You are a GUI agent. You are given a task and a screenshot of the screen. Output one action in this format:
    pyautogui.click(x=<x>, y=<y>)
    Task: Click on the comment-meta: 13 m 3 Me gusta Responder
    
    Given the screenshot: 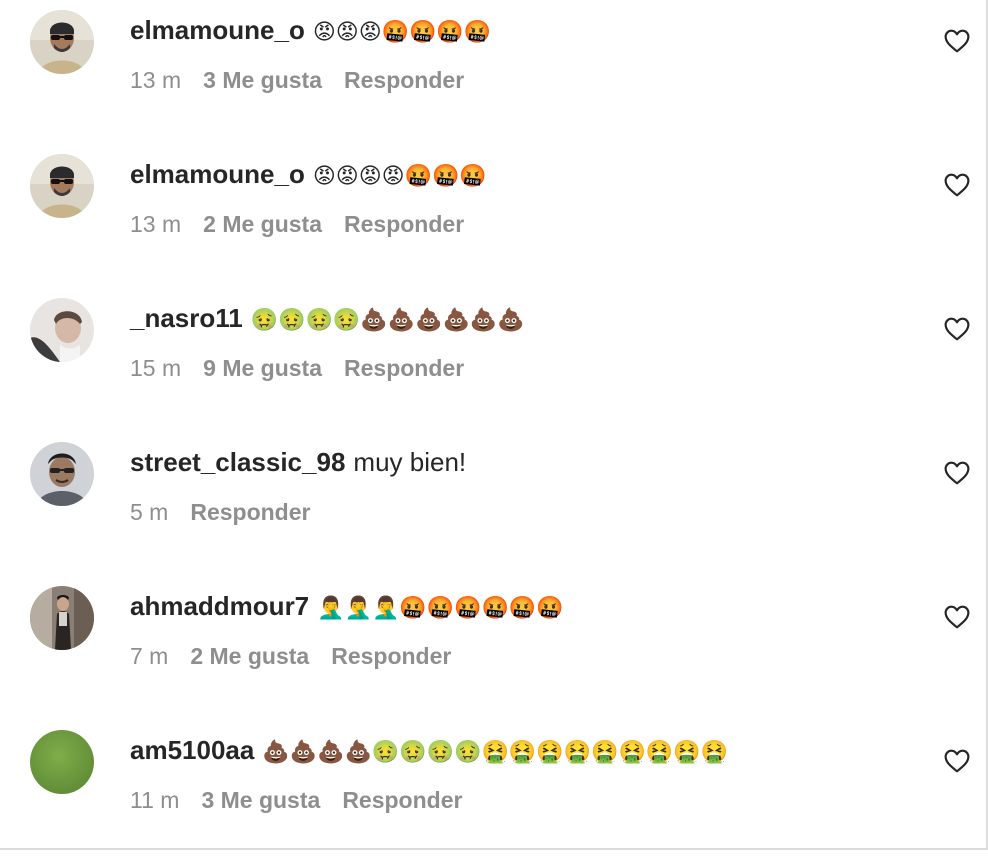 What is the action you would take?
    pyautogui.click(x=297, y=80)
    